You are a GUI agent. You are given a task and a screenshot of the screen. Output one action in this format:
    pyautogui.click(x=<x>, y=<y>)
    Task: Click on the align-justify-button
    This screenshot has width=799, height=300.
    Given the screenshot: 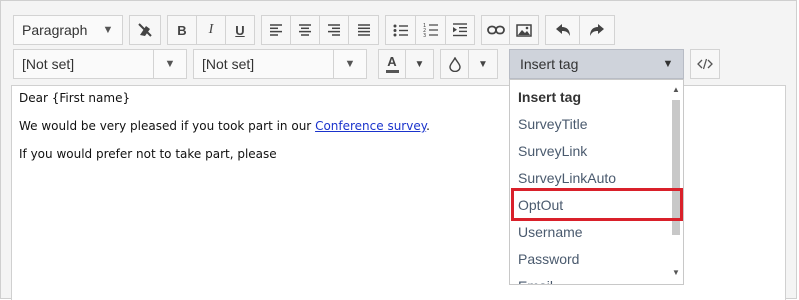 What is the action you would take?
    pyautogui.click(x=363, y=30)
    